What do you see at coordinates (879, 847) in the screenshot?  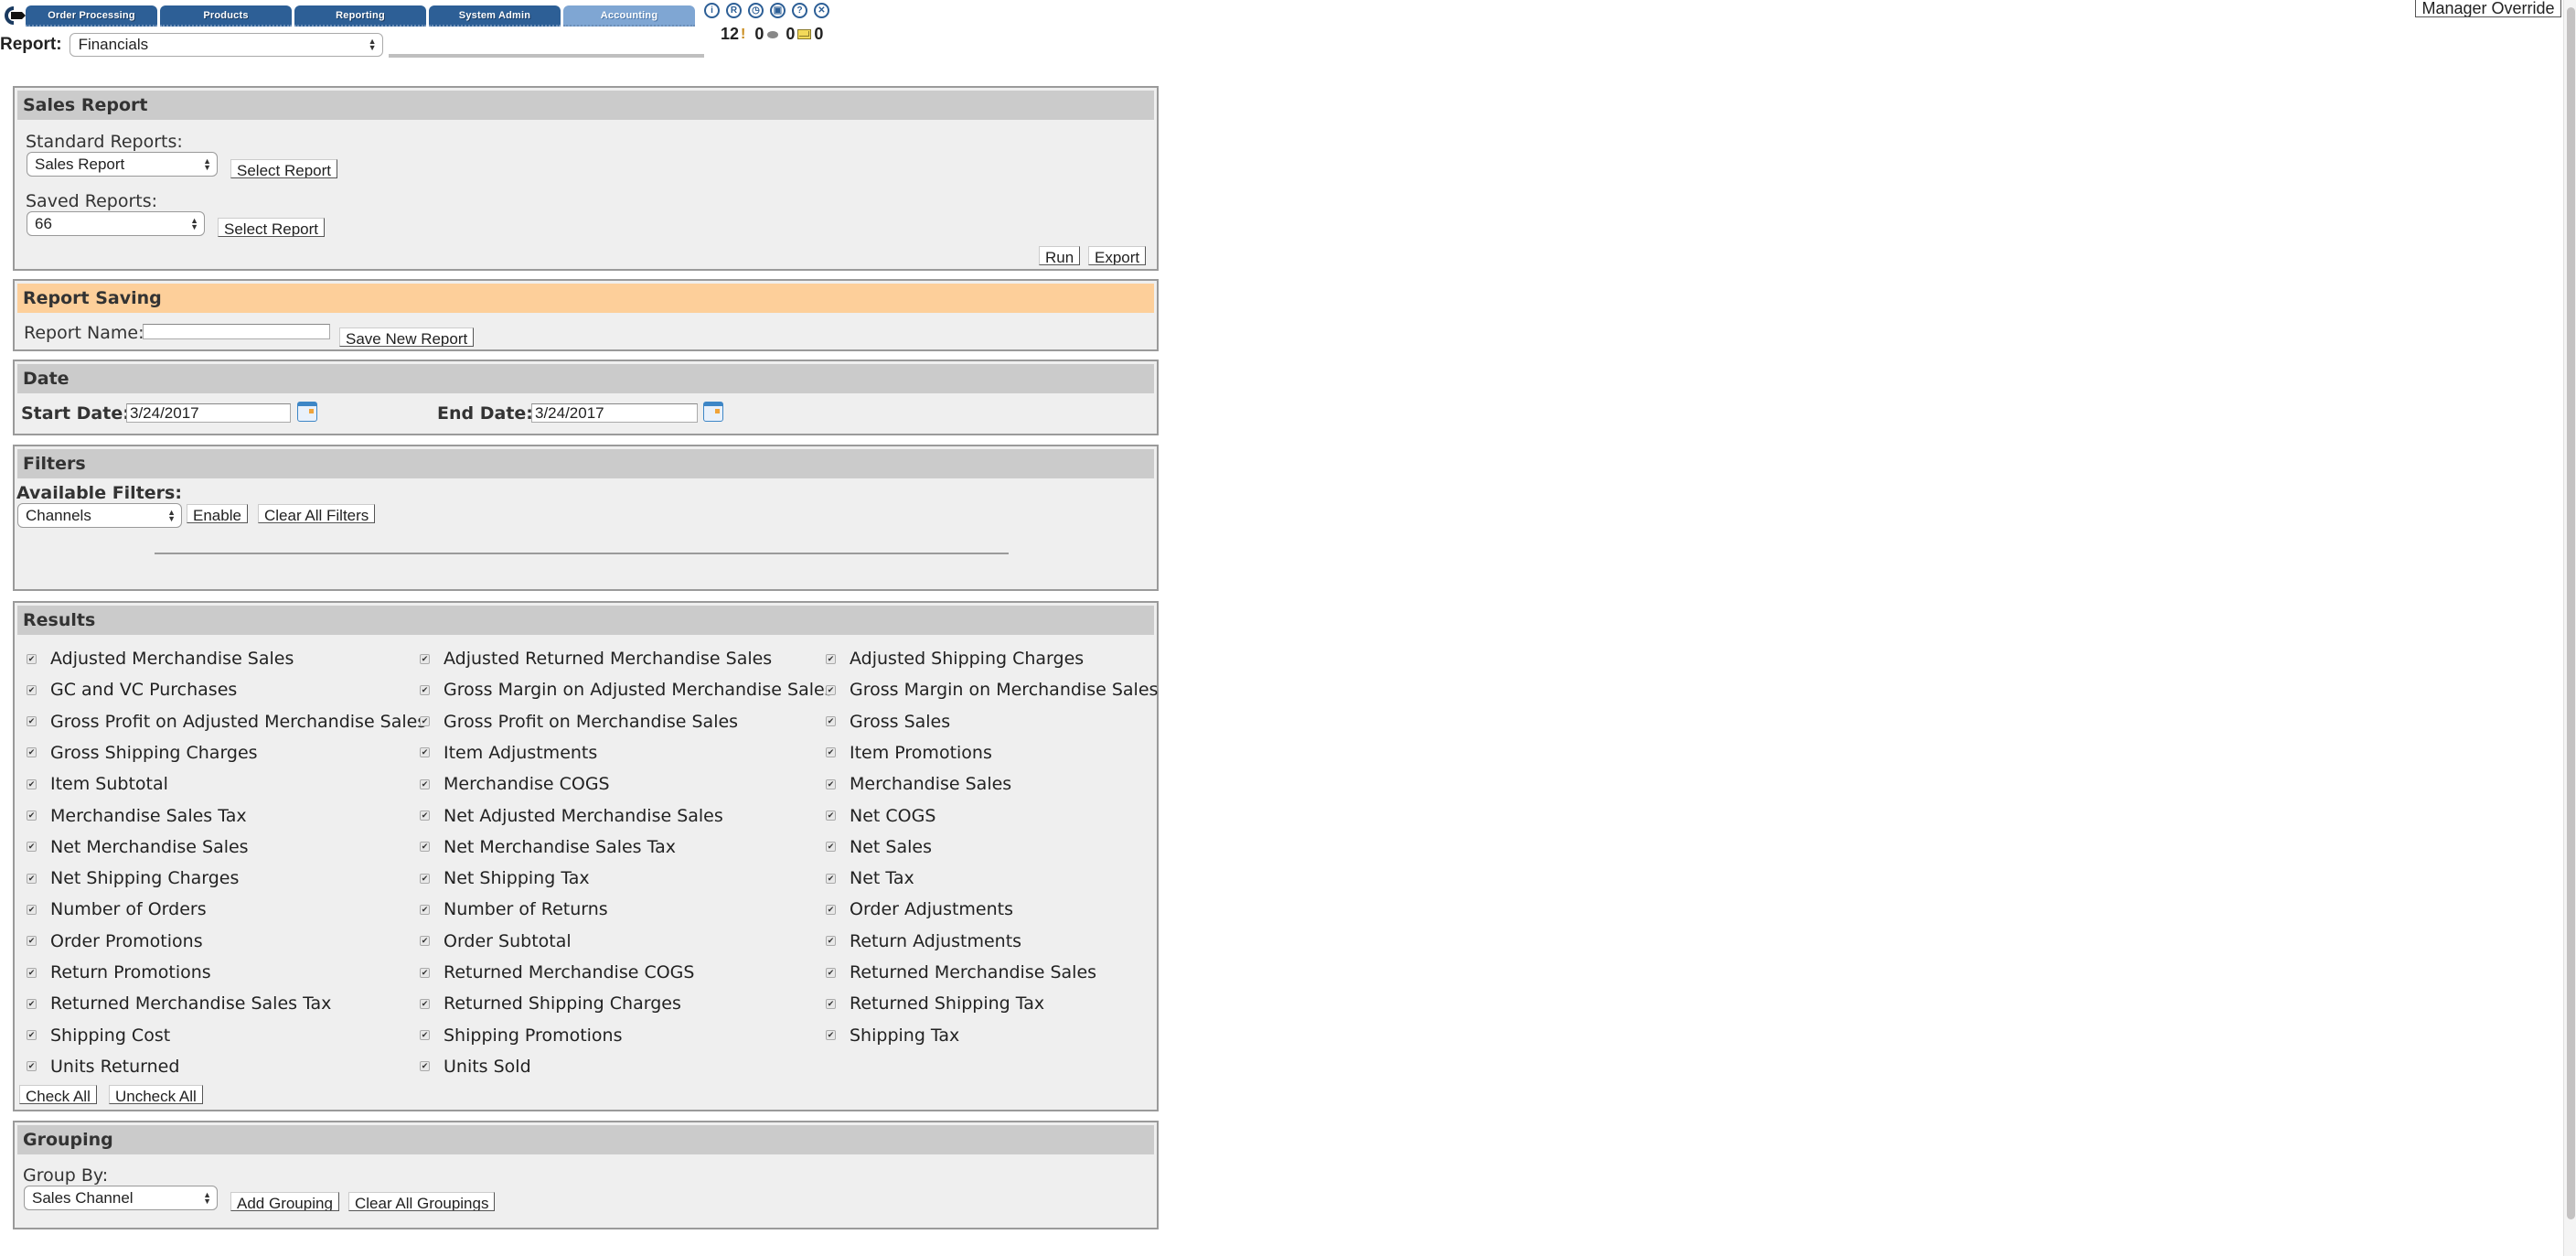 I see `result-field-checkbox: ✔ Net Sales` at bounding box center [879, 847].